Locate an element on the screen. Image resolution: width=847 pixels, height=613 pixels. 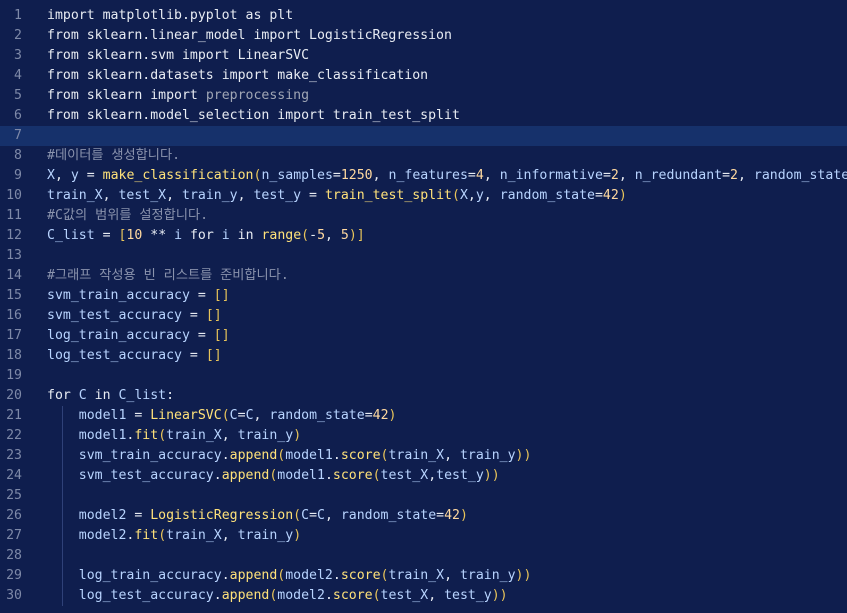
code-text: from sklearn import preprocessing is located at coordinates (178, 96).